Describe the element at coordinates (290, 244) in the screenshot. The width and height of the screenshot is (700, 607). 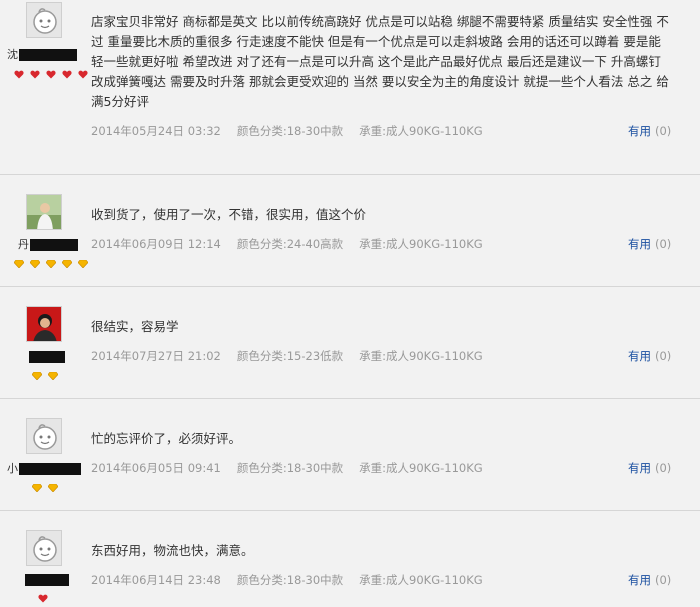
I see `color-variant: 颜色分类:24-40高款` at that location.